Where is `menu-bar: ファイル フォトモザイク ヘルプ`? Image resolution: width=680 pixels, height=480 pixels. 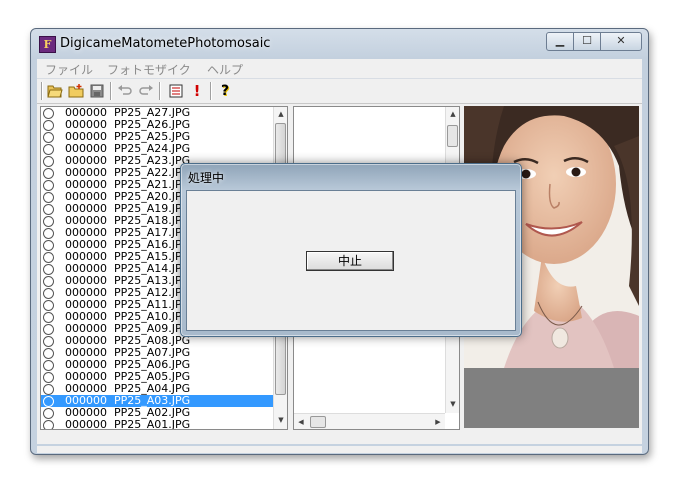 menu-bar: ファイル フォトモザイク ヘルプ is located at coordinates (339, 69).